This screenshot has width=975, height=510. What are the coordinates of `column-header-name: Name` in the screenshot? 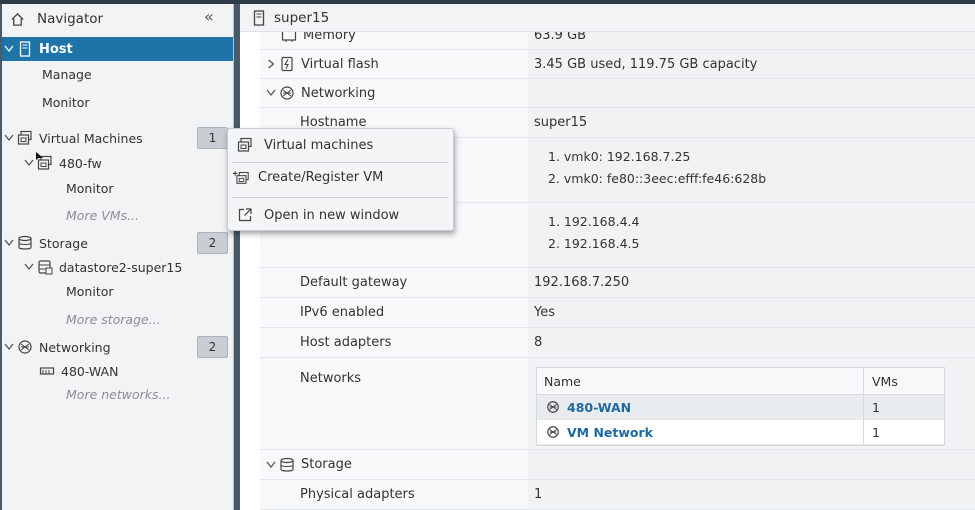 It's located at (700, 381).